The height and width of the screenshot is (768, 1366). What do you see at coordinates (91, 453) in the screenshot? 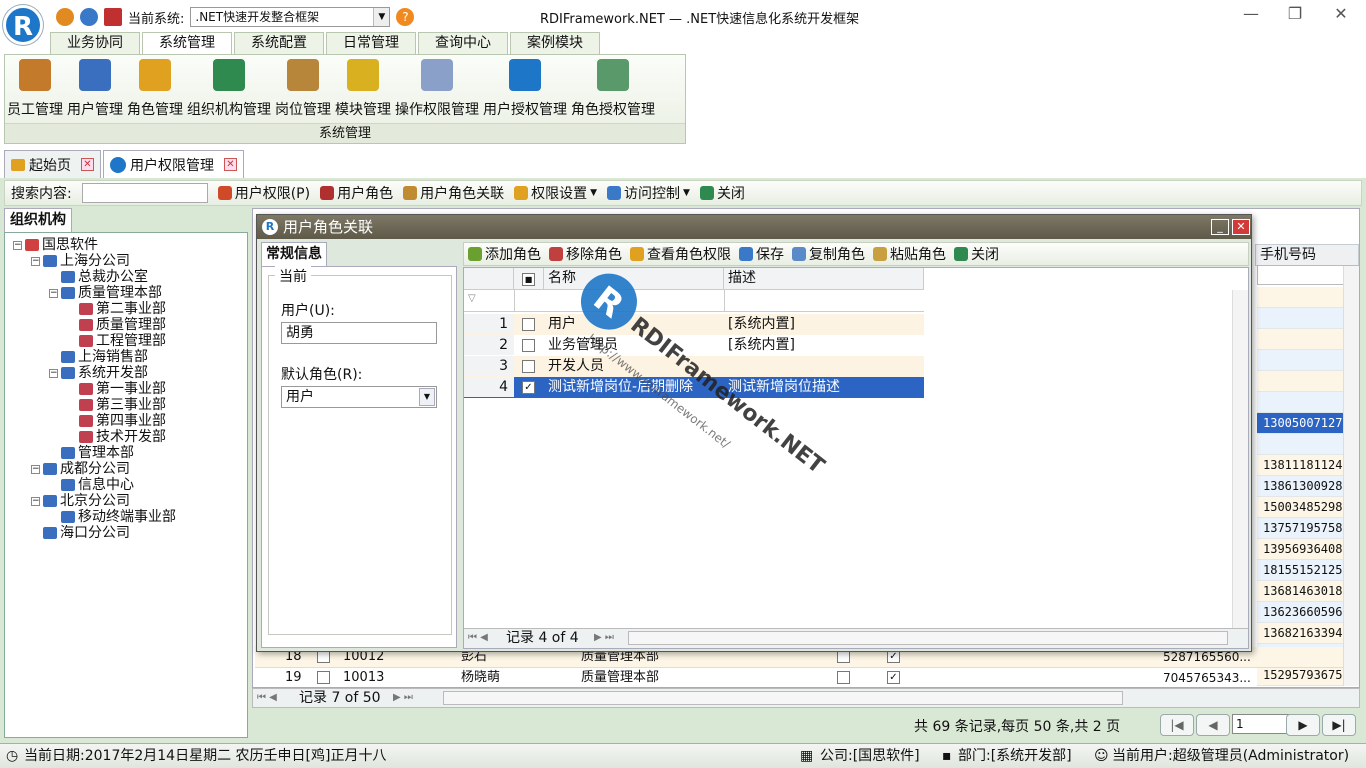
I see `tree-node: 管理本部` at bounding box center [91, 453].